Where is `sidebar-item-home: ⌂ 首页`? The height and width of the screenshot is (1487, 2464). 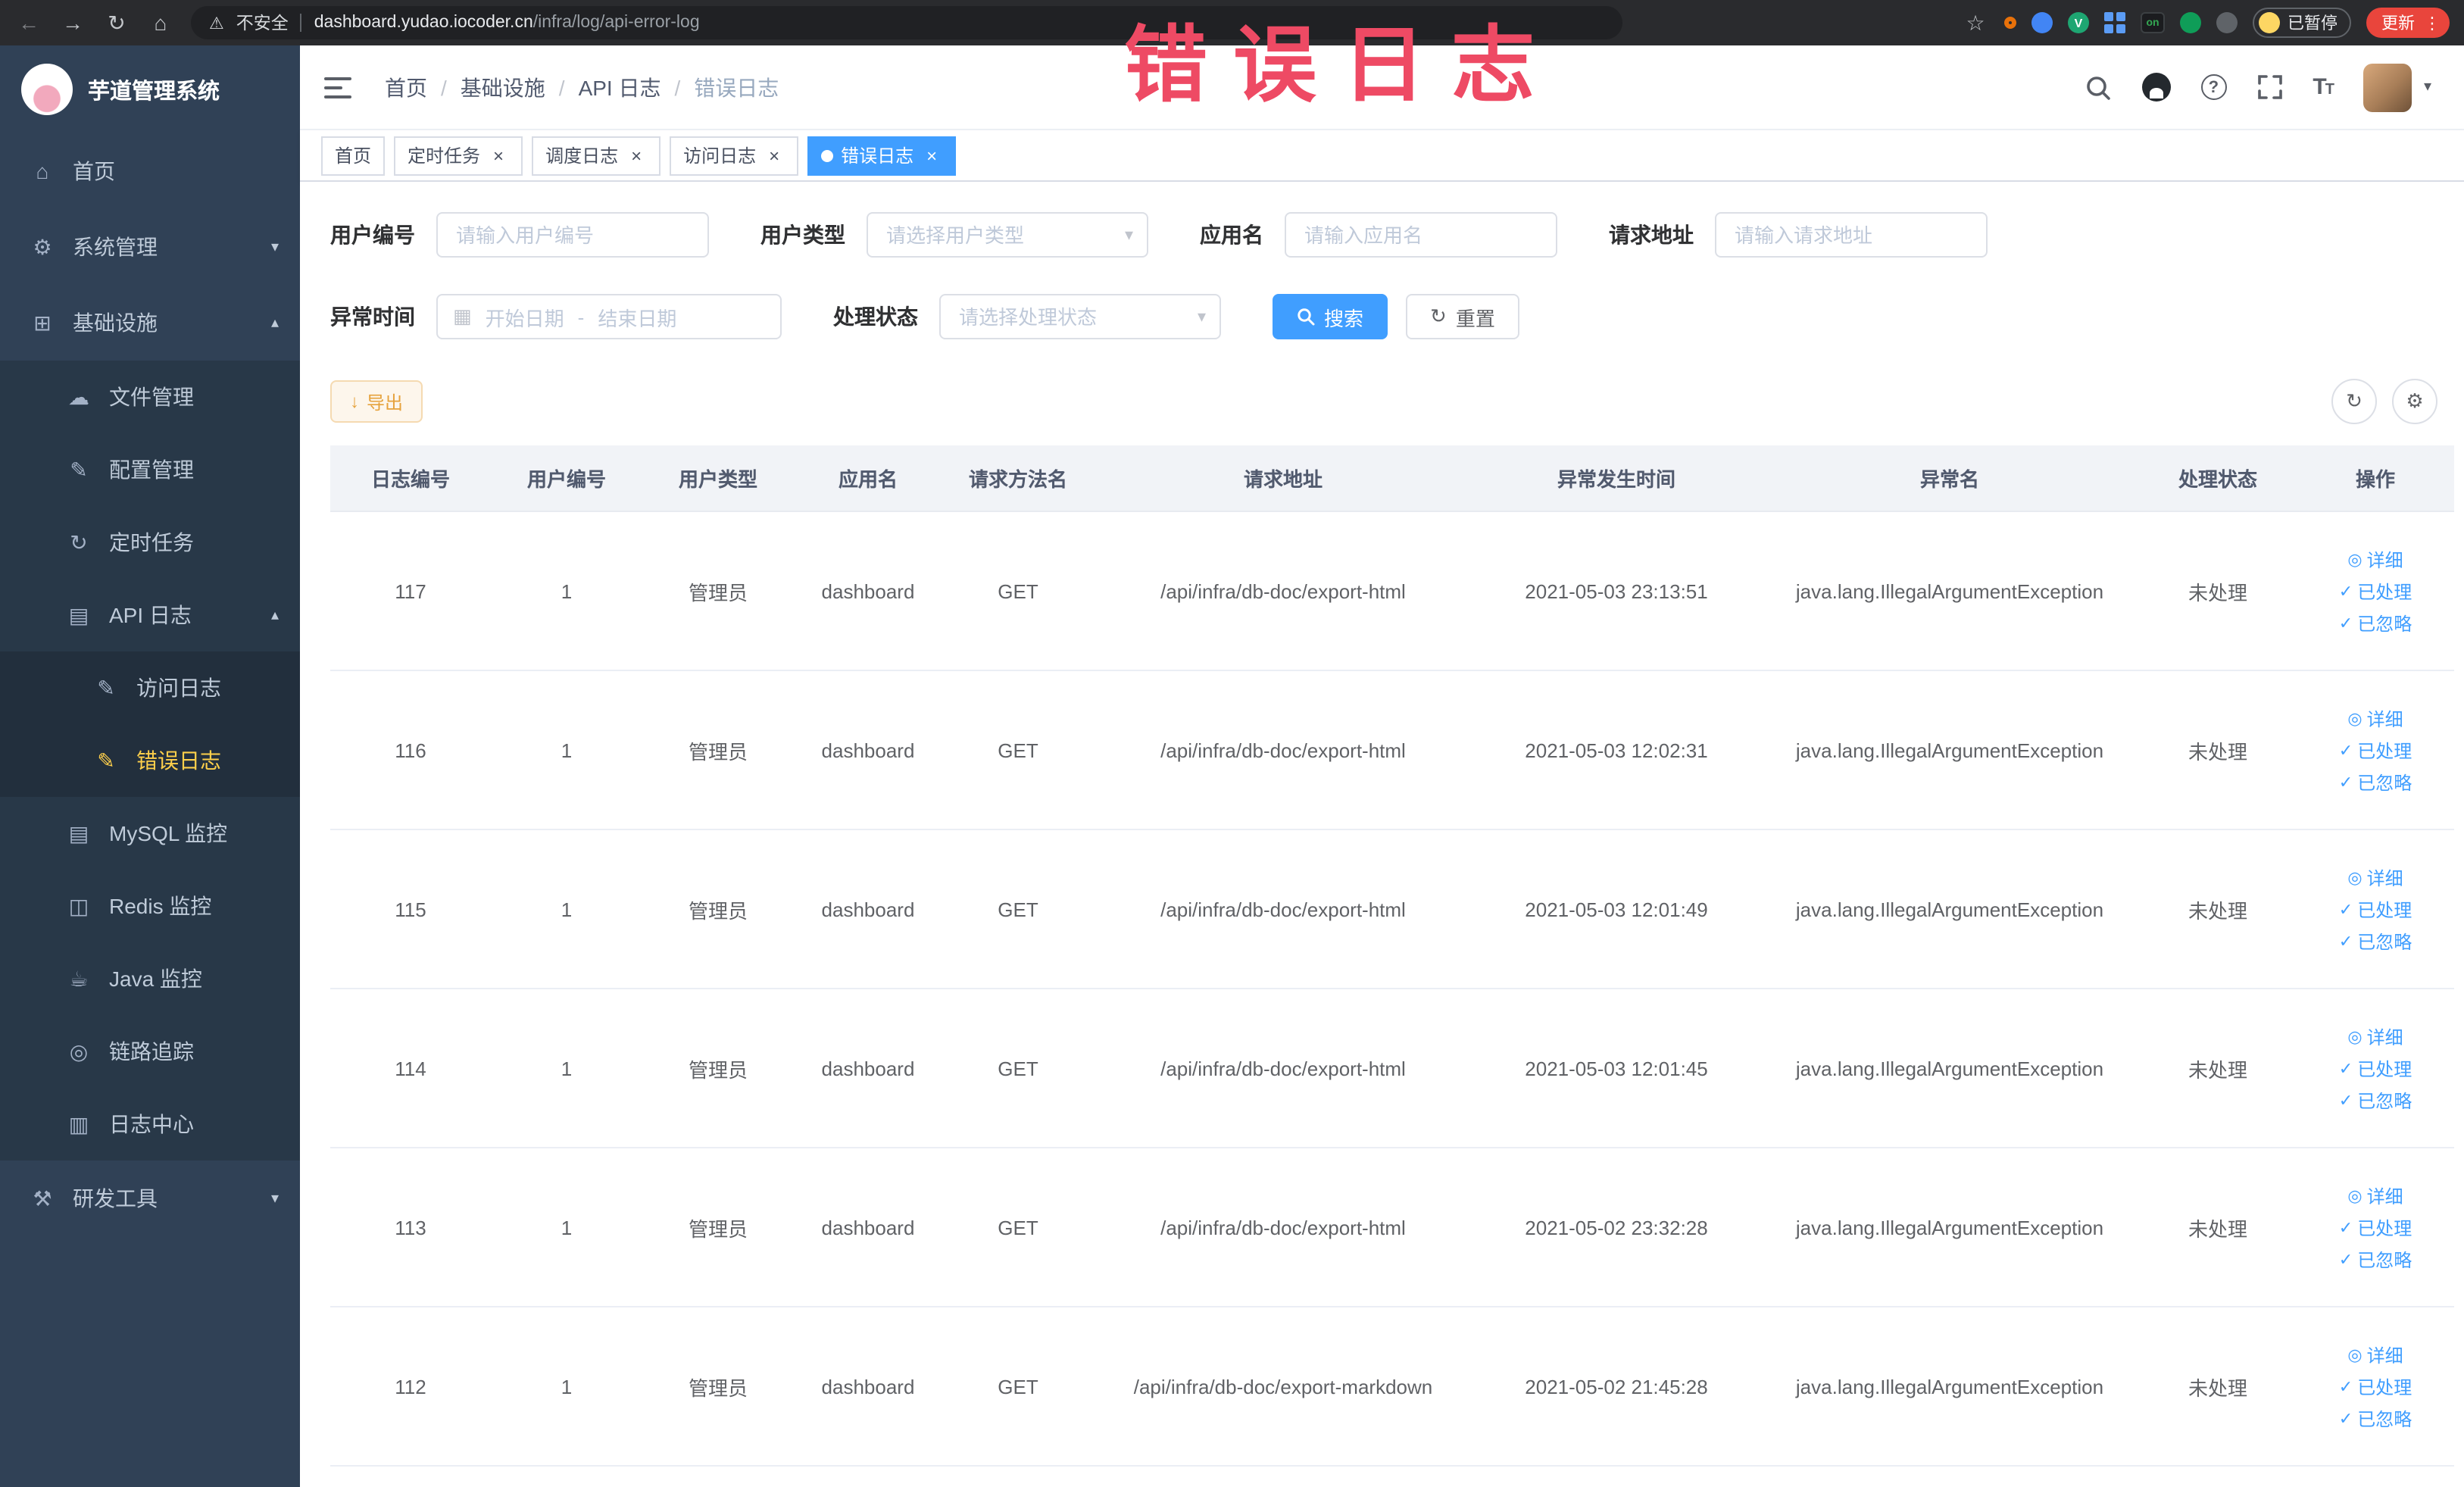
sidebar-item-home: ⌂ 首页 is located at coordinates (150, 171).